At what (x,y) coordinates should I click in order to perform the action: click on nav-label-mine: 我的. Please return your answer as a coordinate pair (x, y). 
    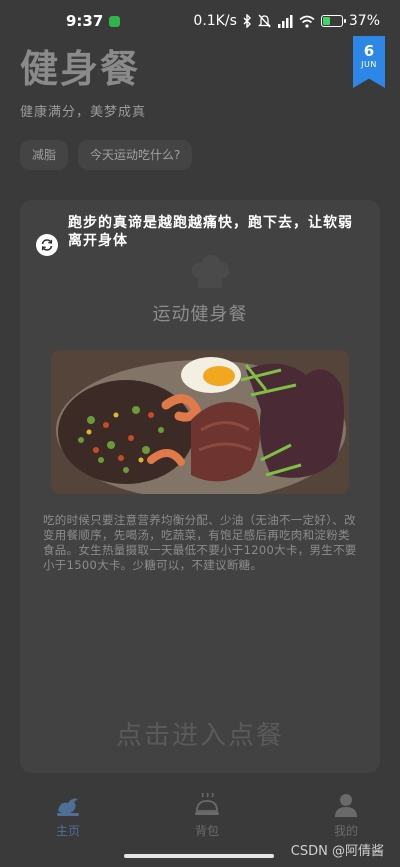
    Looking at the image, I should click on (345, 831).